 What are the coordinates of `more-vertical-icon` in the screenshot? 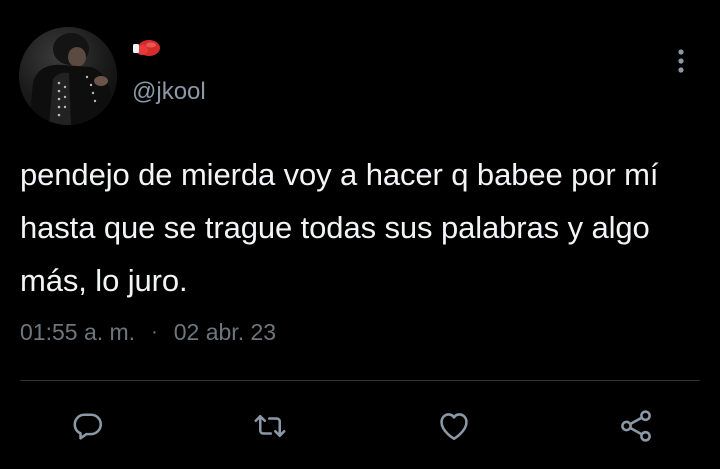 It's located at (681, 61).